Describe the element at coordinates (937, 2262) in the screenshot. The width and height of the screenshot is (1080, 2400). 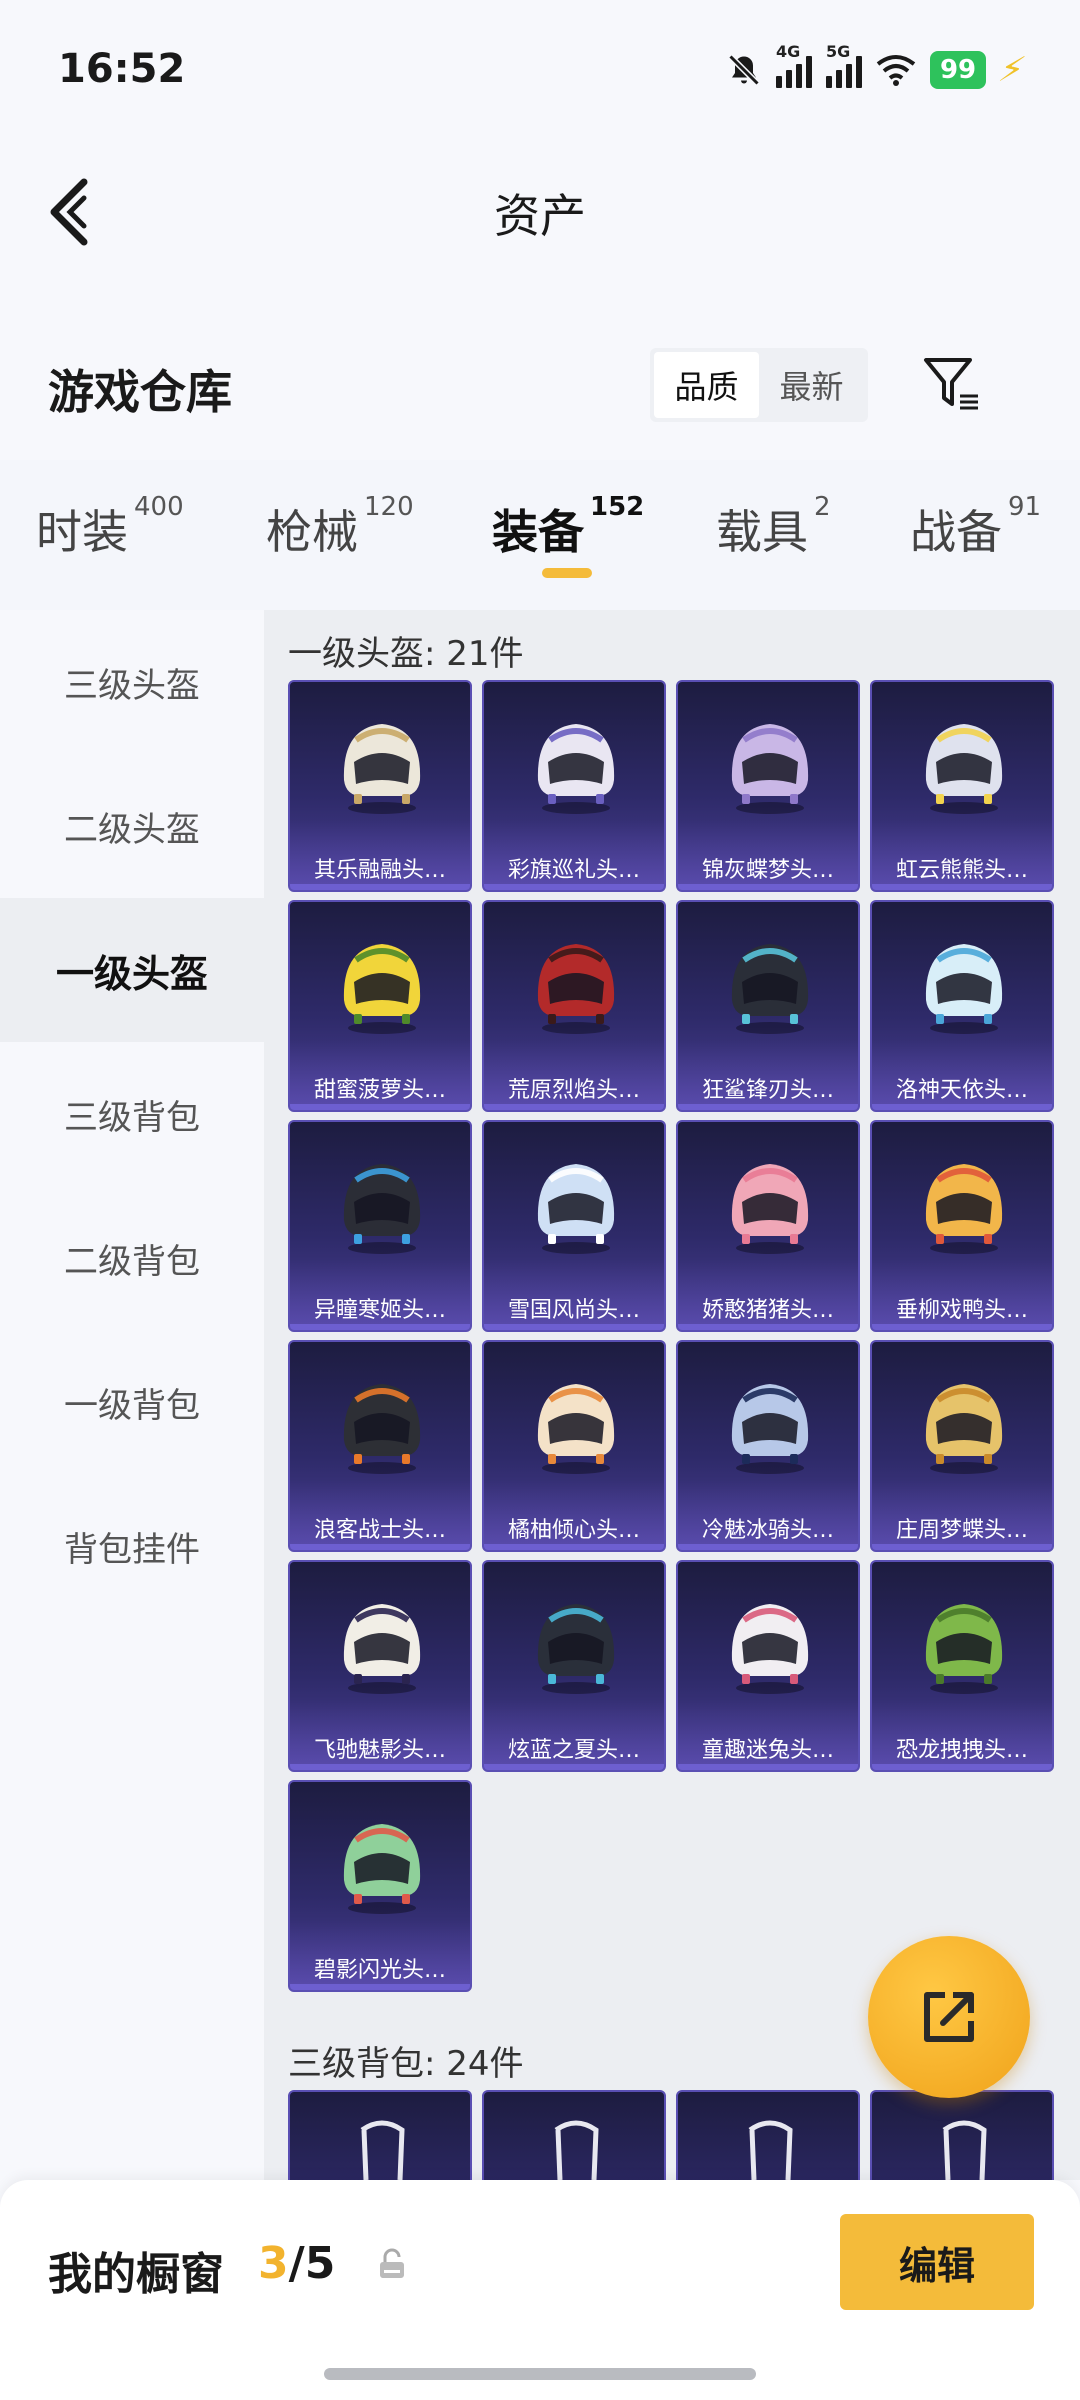
I see `edit-button: 编辑` at that location.